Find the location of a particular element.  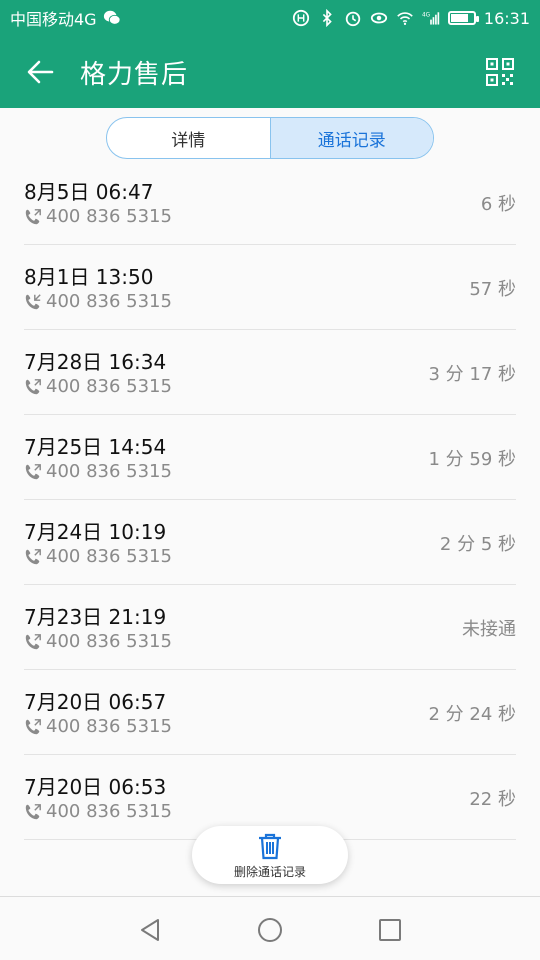

call-row: 7月24日 10:19 400 836 5315 2 分 5 秒 is located at coordinates (270, 542).